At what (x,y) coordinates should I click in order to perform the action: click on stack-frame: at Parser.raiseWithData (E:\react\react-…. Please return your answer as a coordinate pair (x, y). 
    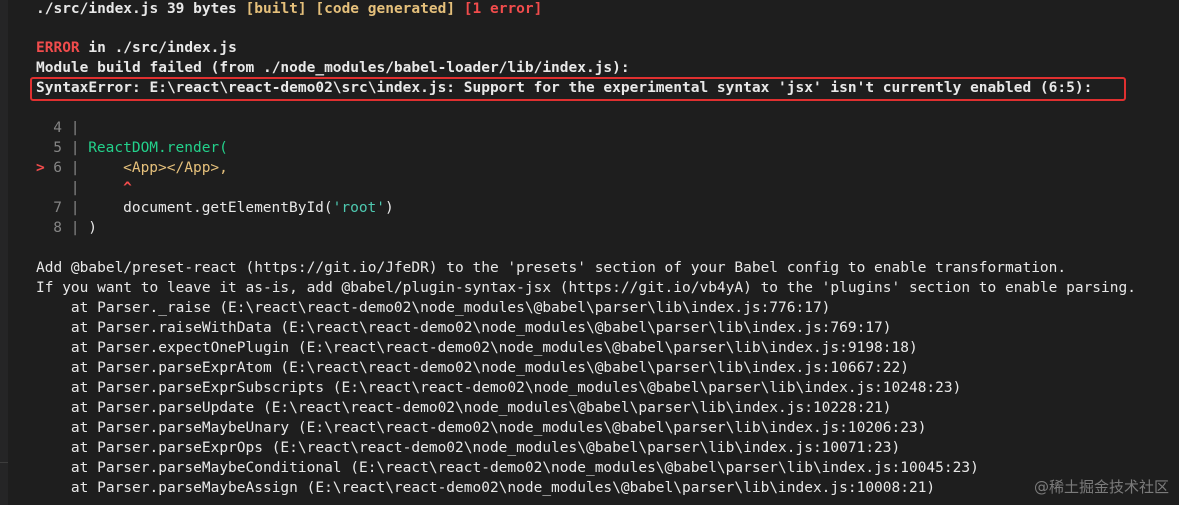
    Looking at the image, I should click on (464, 328).